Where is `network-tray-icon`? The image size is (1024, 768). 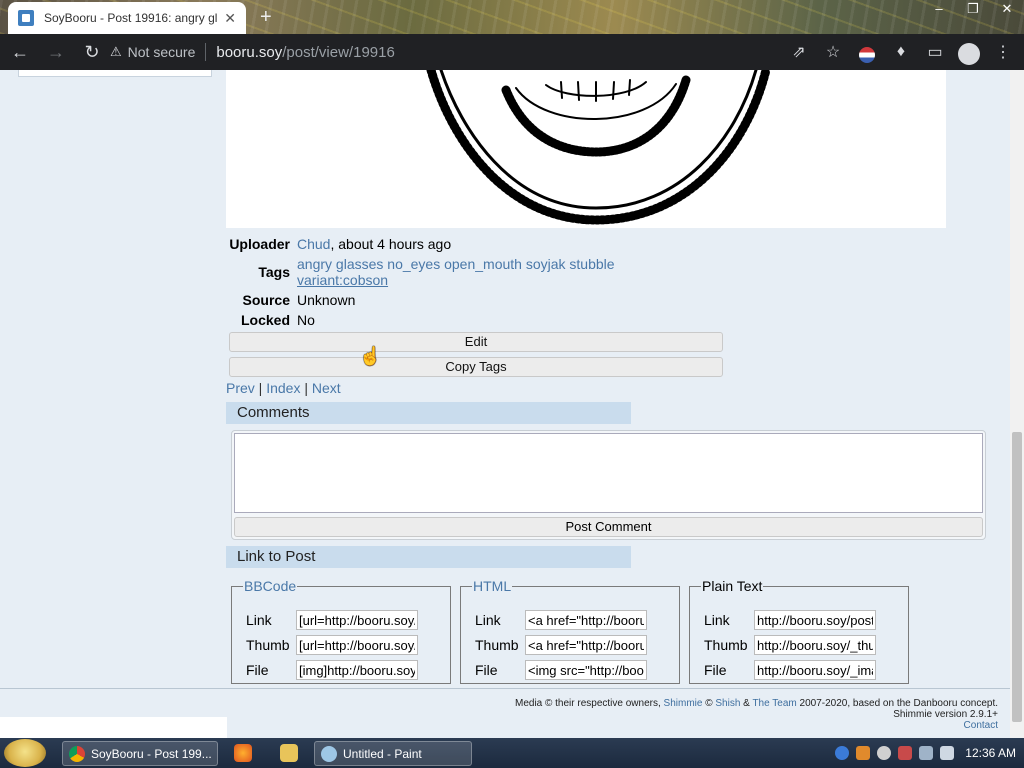
network-tray-icon is located at coordinates (926, 753).